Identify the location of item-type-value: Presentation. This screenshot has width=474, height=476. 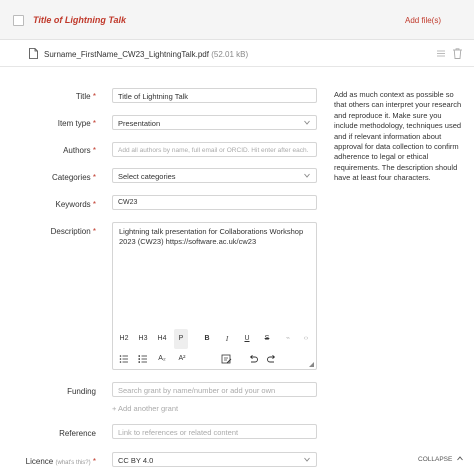
(139, 123).